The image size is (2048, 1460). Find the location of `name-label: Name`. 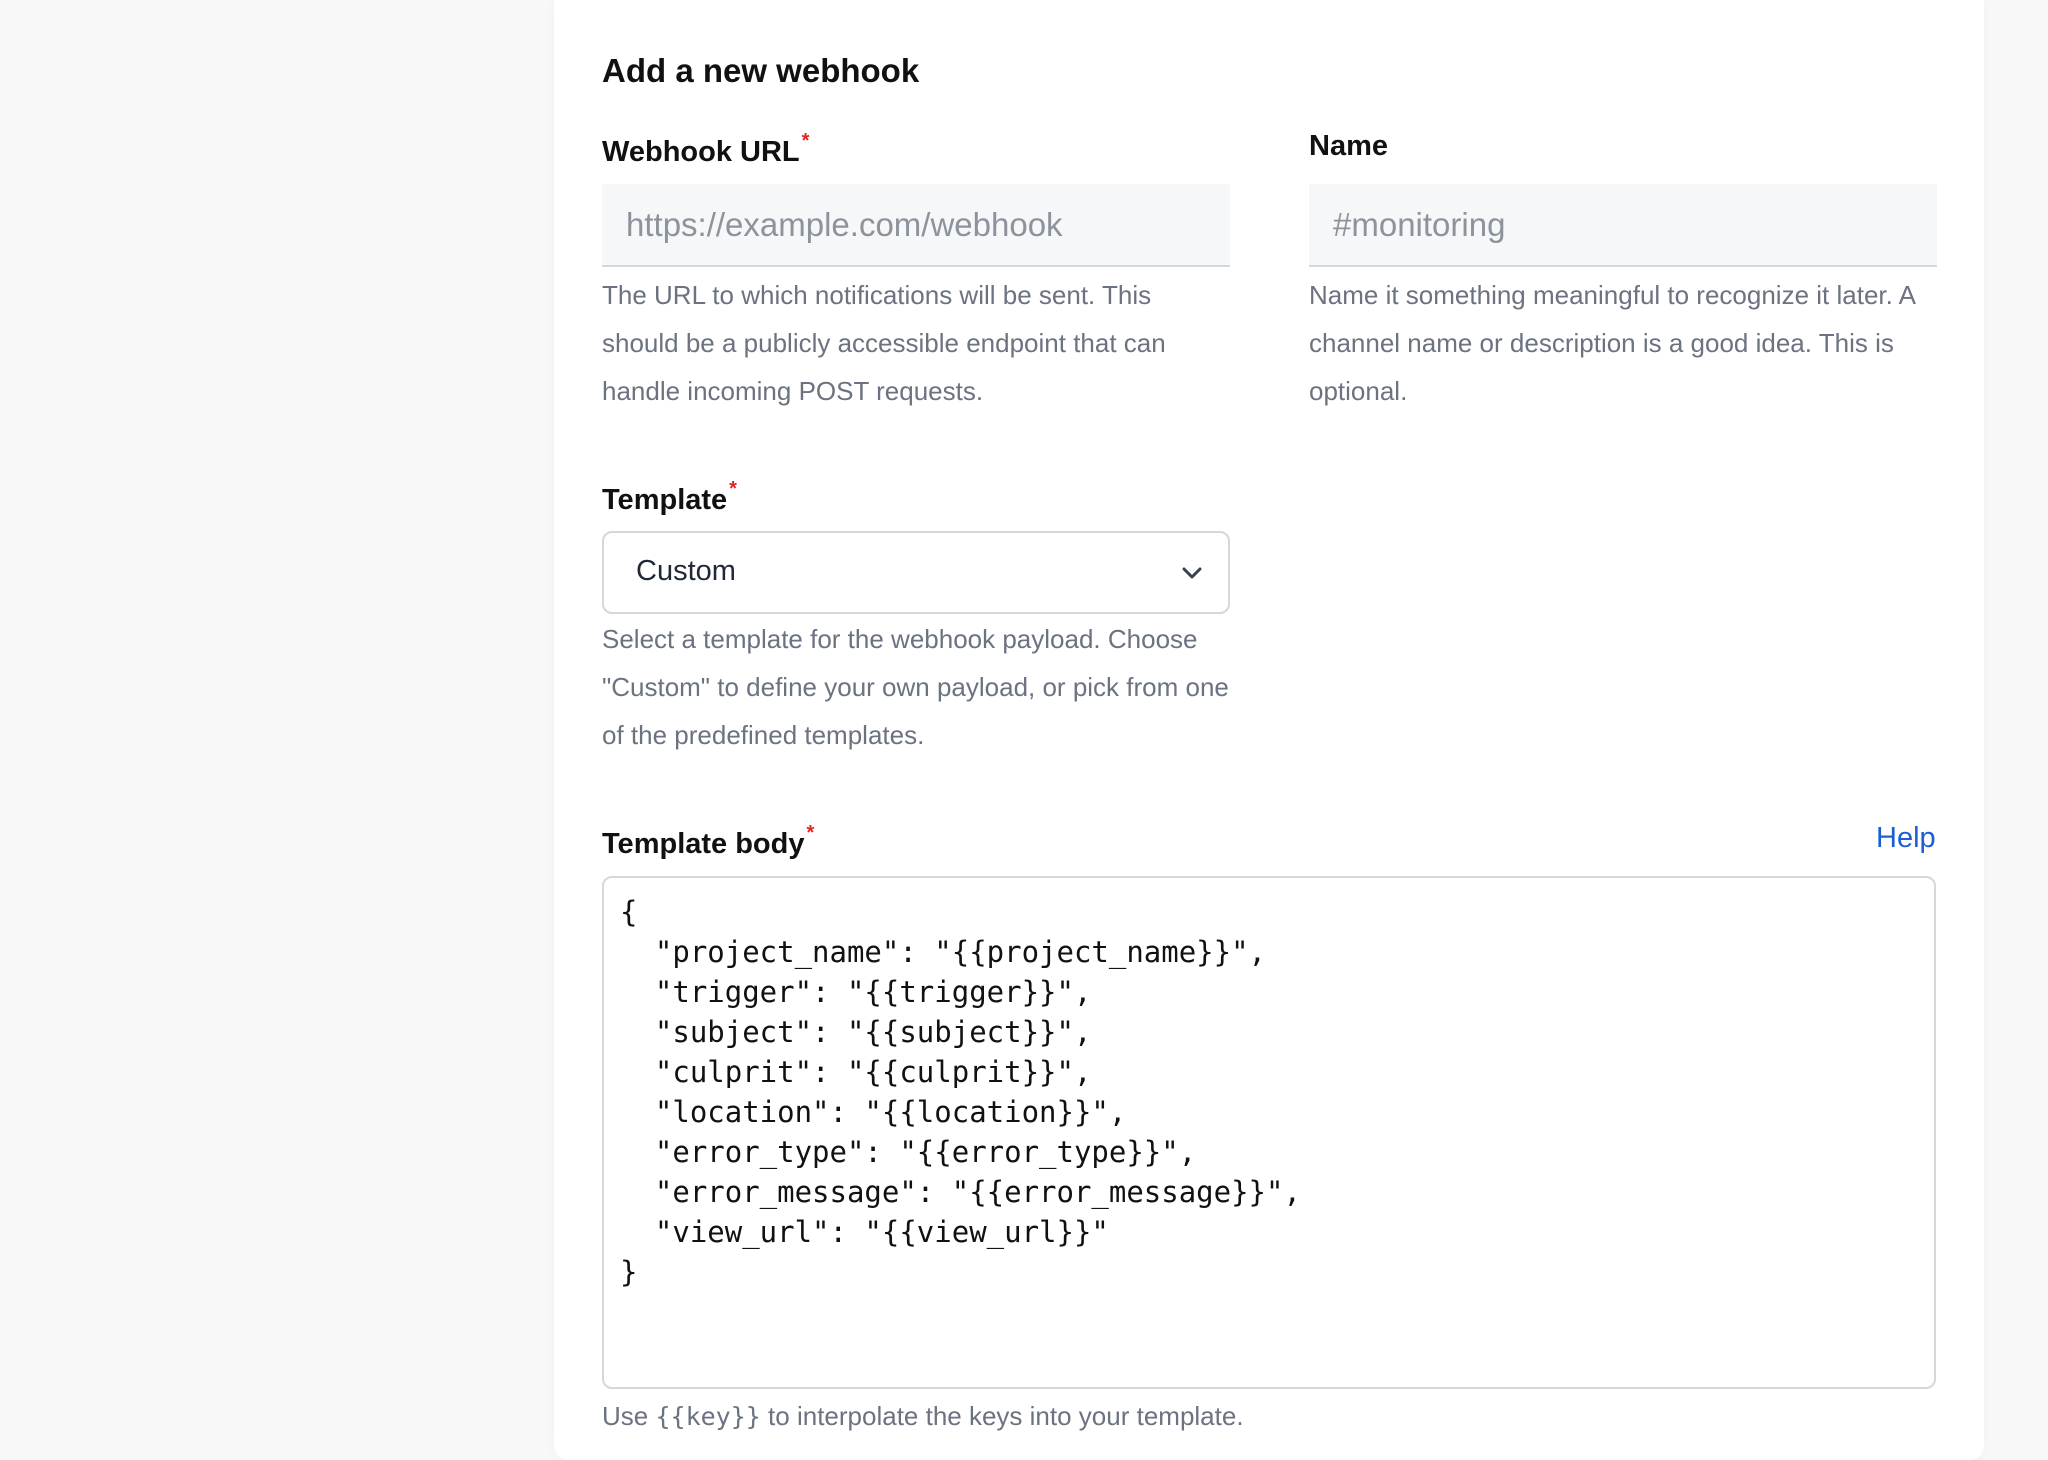

name-label: Name is located at coordinates (1348, 146).